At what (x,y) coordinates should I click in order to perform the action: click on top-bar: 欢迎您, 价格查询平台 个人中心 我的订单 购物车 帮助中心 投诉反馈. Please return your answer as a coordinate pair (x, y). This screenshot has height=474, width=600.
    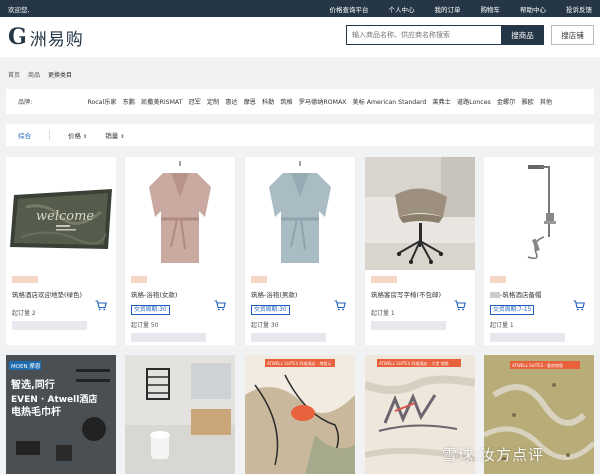
    Looking at the image, I should click on (300, 8).